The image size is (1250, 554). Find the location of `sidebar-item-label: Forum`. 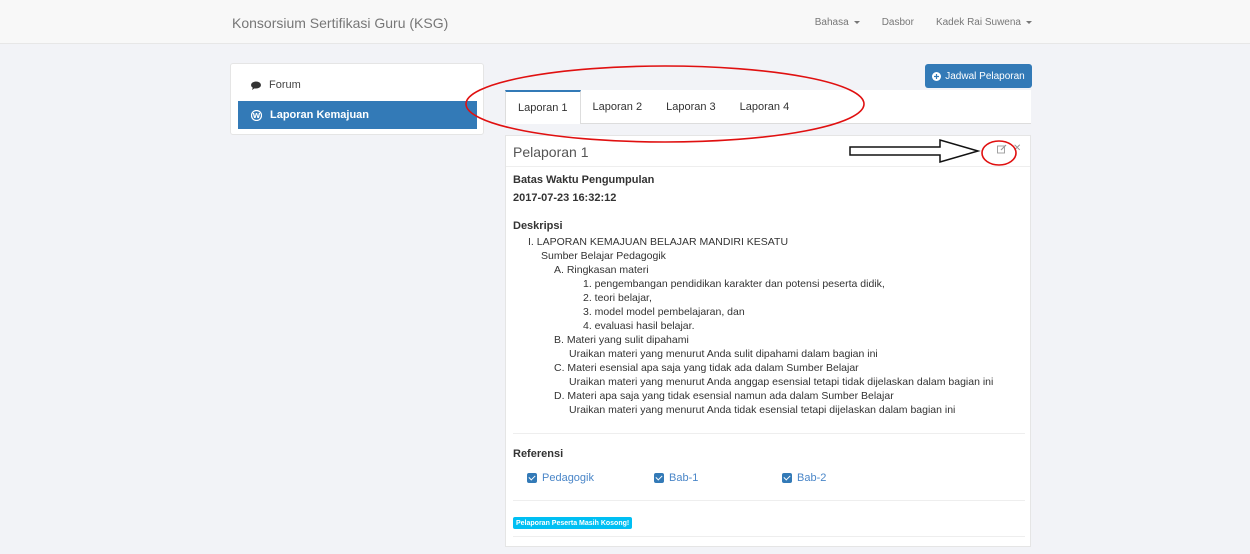

sidebar-item-label: Forum is located at coordinates (285, 85).